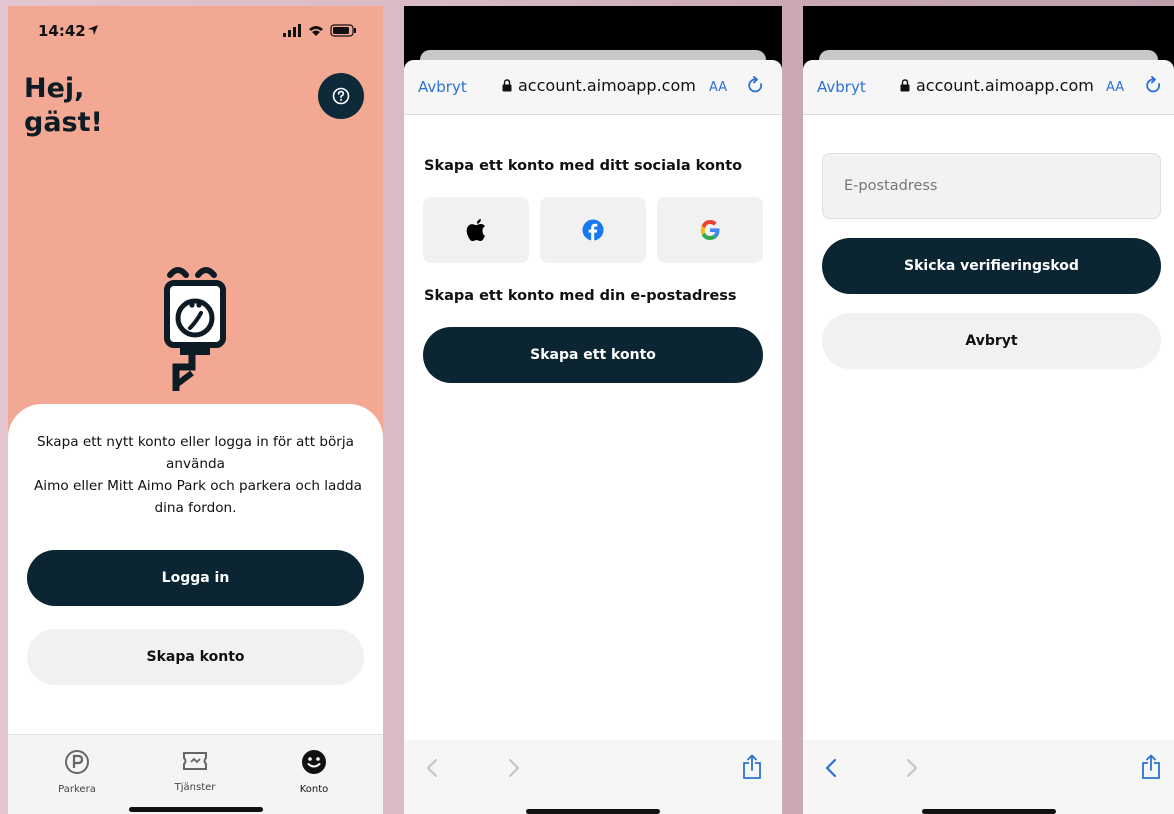 The width and height of the screenshot is (1174, 814). What do you see at coordinates (63, 106) in the screenshot?
I see `greeting-title: Hej, gäst!` at bounding box center [63, 106].